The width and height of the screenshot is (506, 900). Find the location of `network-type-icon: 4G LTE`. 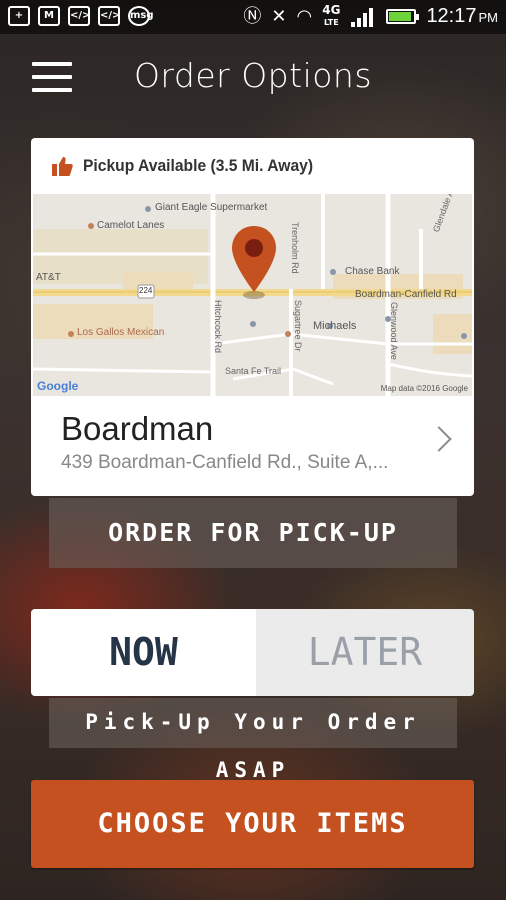

network-type-icon: 4G LTE is located at coordinates (331, 15).